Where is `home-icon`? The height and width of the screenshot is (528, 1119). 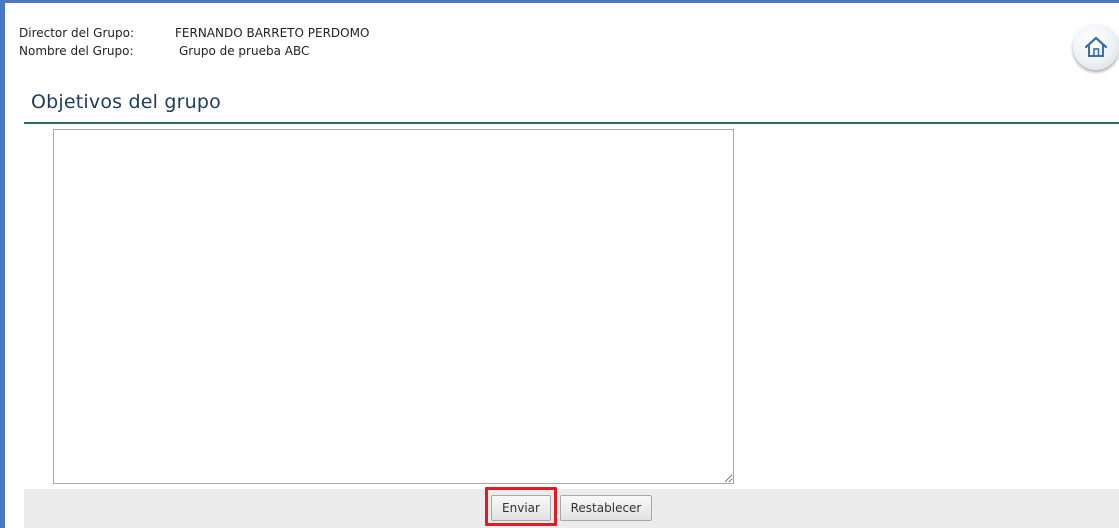 home-icon is located at coordinates (1096, 46).